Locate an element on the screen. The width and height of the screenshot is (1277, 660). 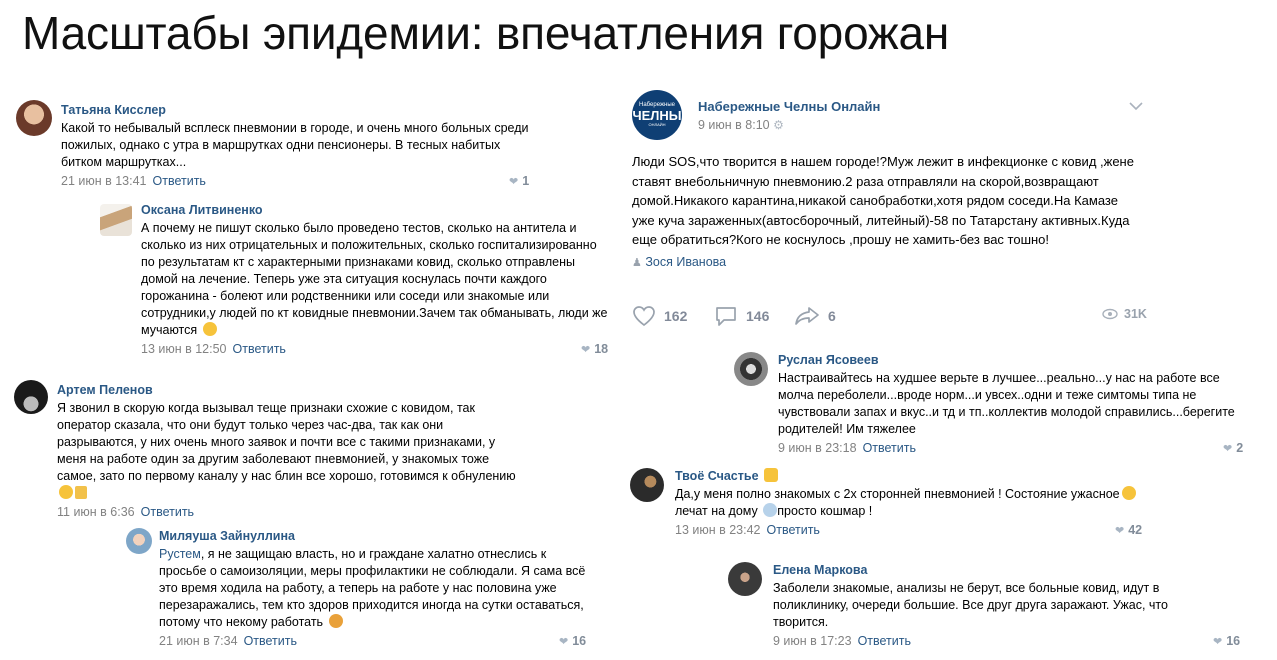
comment-author: Татьяна Кисслер is located at coordinates (296, 110).